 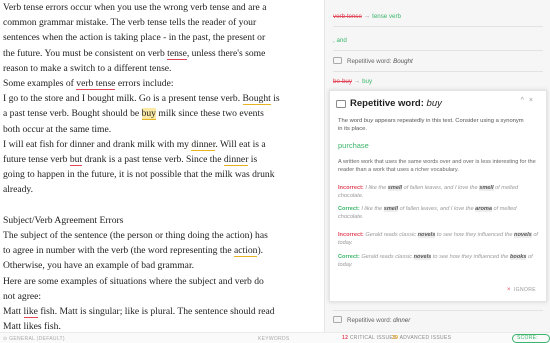 I want to click on text-segment: both occur at the same time., so click(x=57, y=129).